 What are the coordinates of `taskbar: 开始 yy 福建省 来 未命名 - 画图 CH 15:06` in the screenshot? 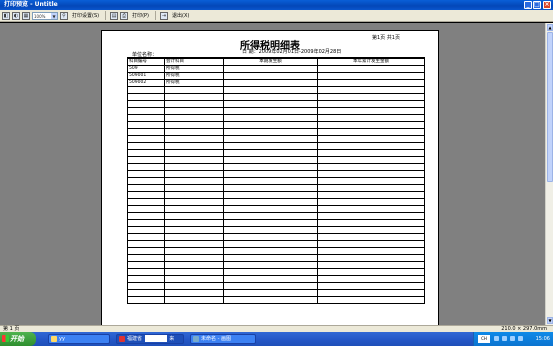 It's located at (276, 339).